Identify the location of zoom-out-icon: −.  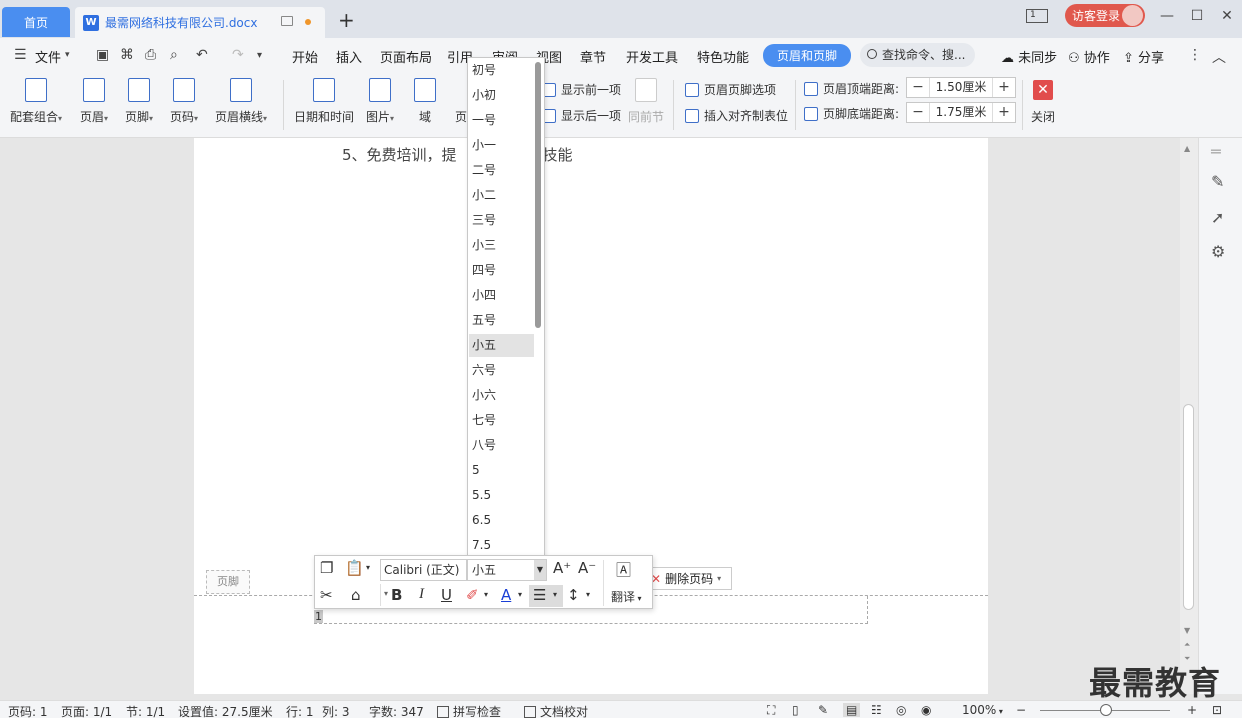
(1021, 710).